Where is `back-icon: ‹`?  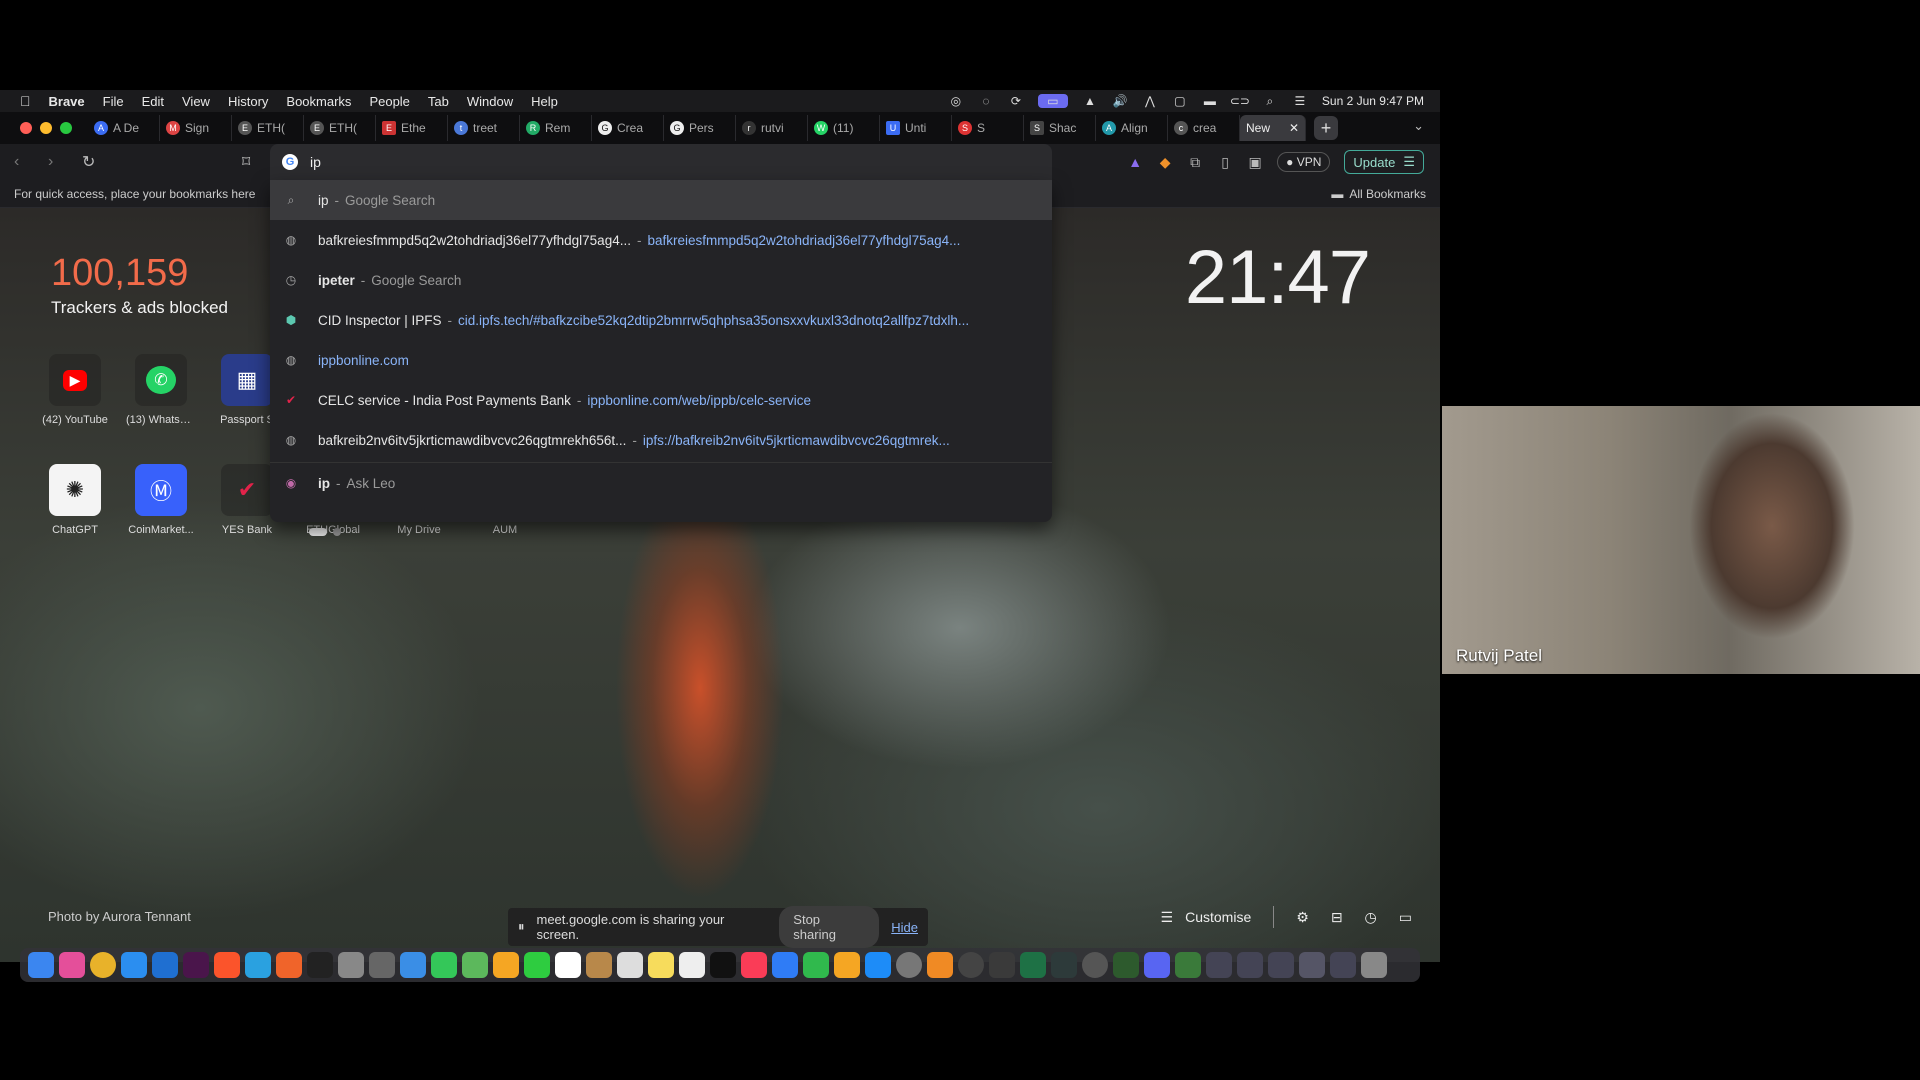
back-icon: ‹ is located at coordinates (24, 162).